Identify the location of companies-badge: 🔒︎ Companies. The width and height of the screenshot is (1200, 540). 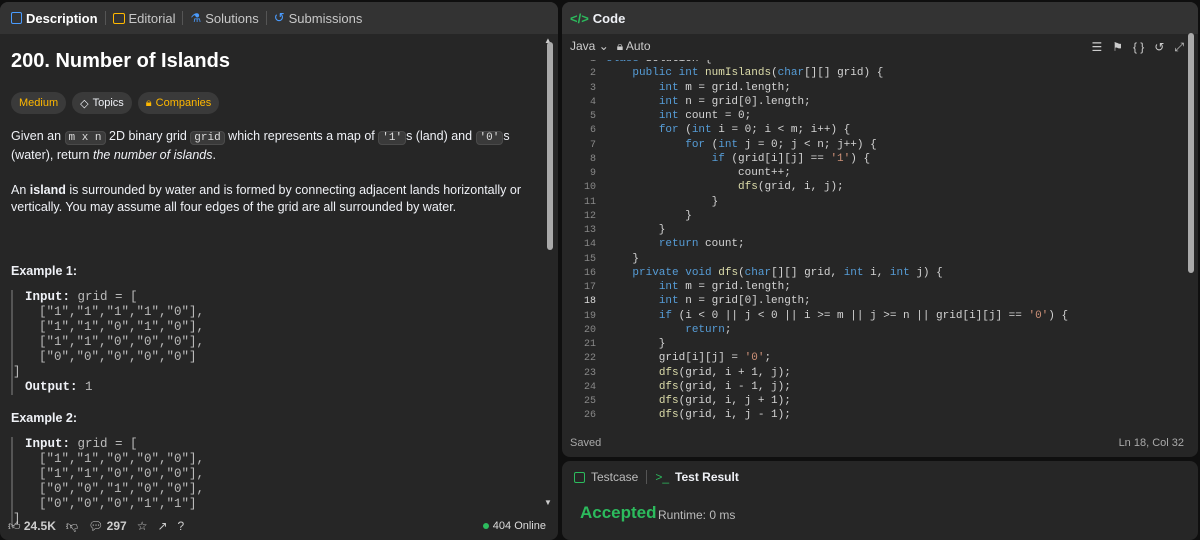
(178, 103).